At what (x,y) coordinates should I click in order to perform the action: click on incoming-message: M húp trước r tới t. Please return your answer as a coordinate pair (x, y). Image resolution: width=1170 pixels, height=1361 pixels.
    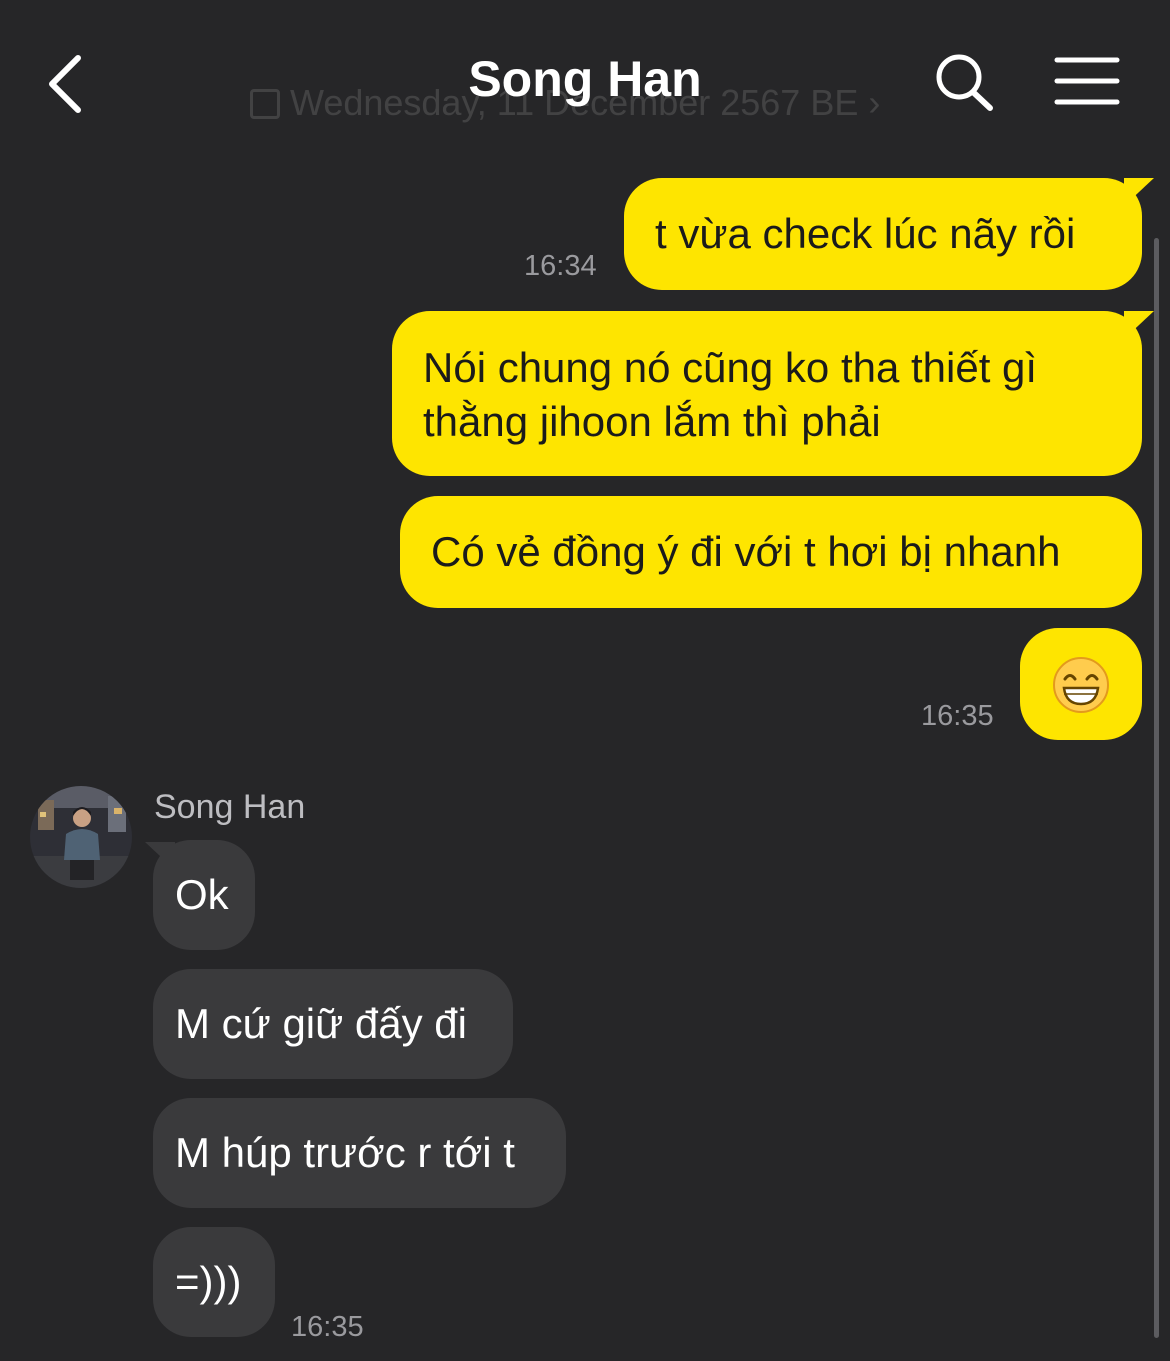
    Looking at the image, I should click on (359, 1153).